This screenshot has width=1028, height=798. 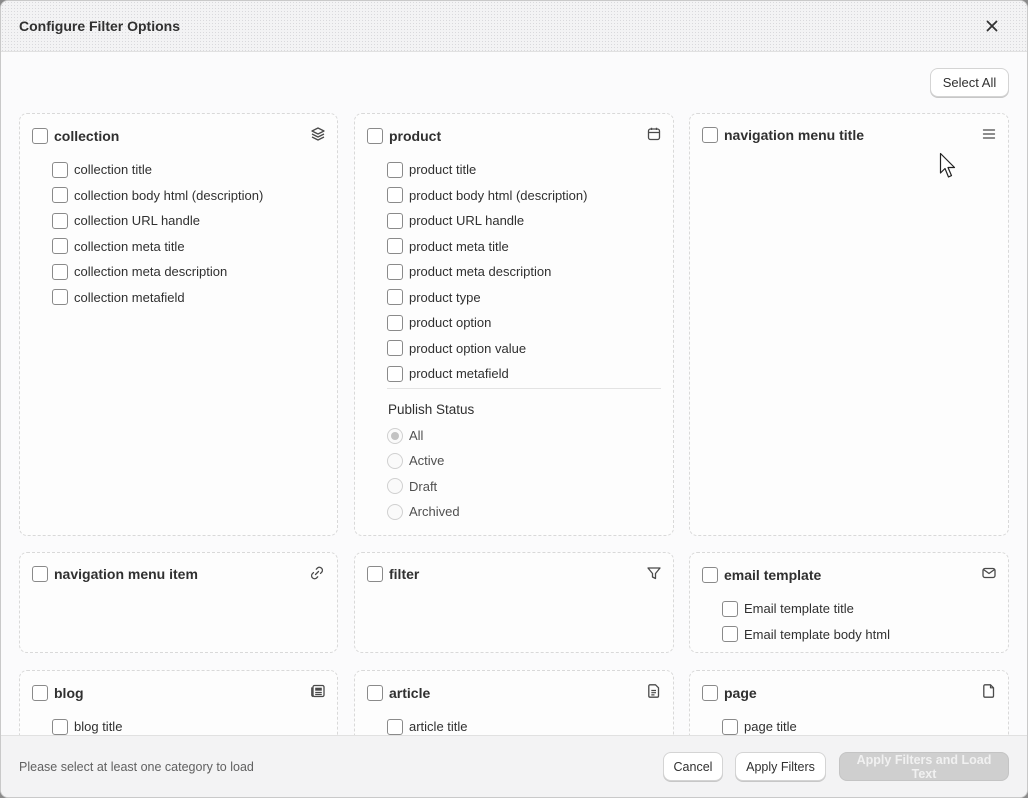 I want to click on cancel-button: Cancel, so click(x=693, y=766).